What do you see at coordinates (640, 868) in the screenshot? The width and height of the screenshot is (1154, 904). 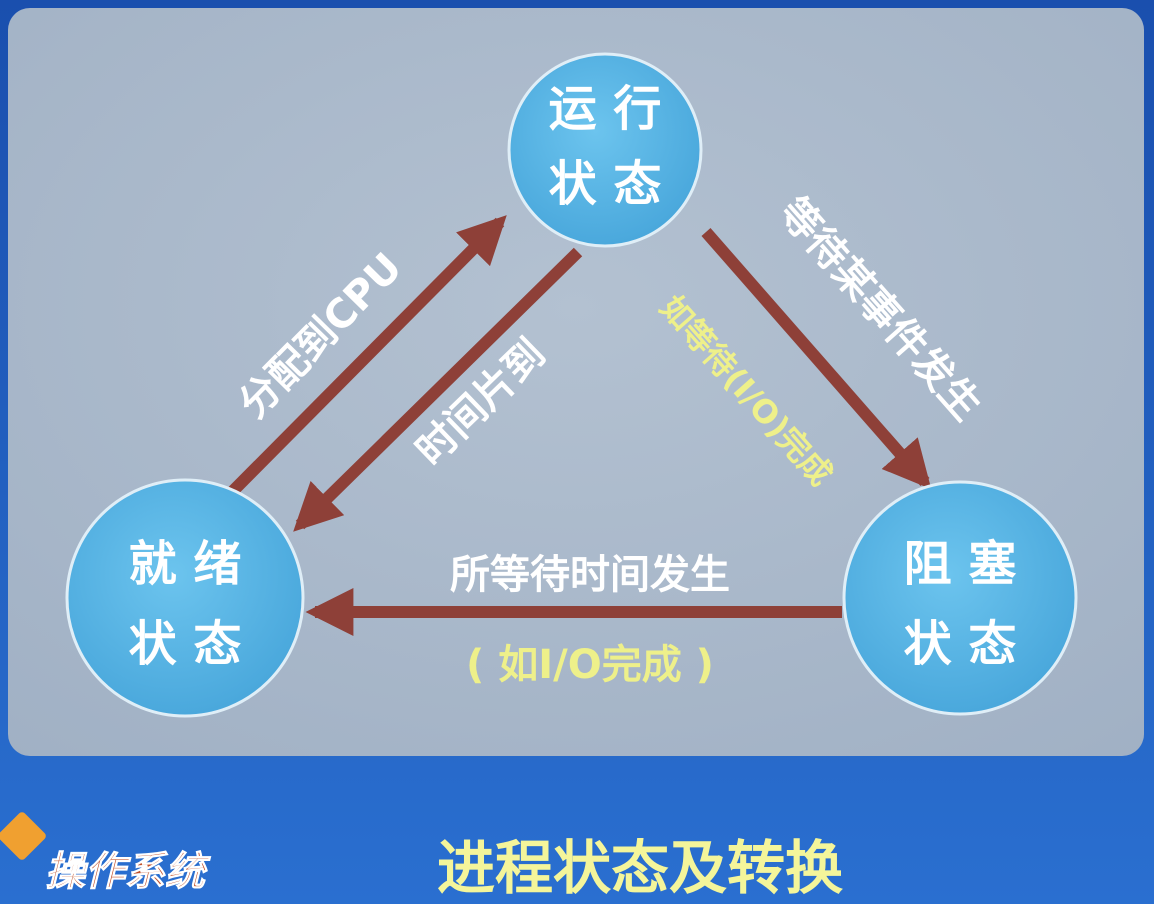 I see `page-title: 进程状态及转换` at bounding box center [640, 868].